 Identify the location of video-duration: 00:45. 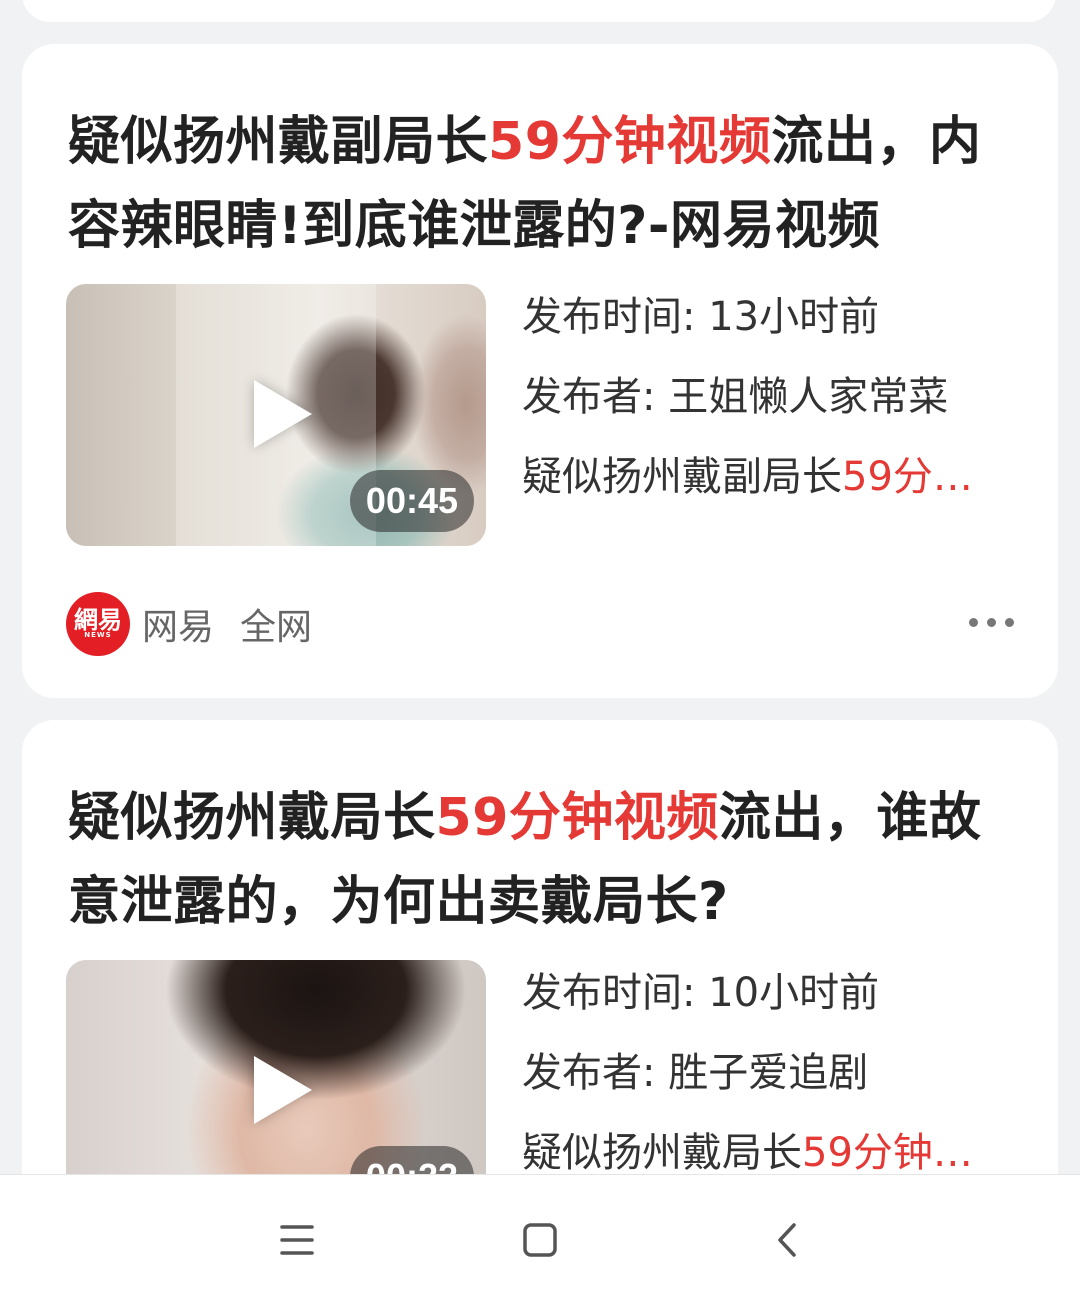
(411, 501).